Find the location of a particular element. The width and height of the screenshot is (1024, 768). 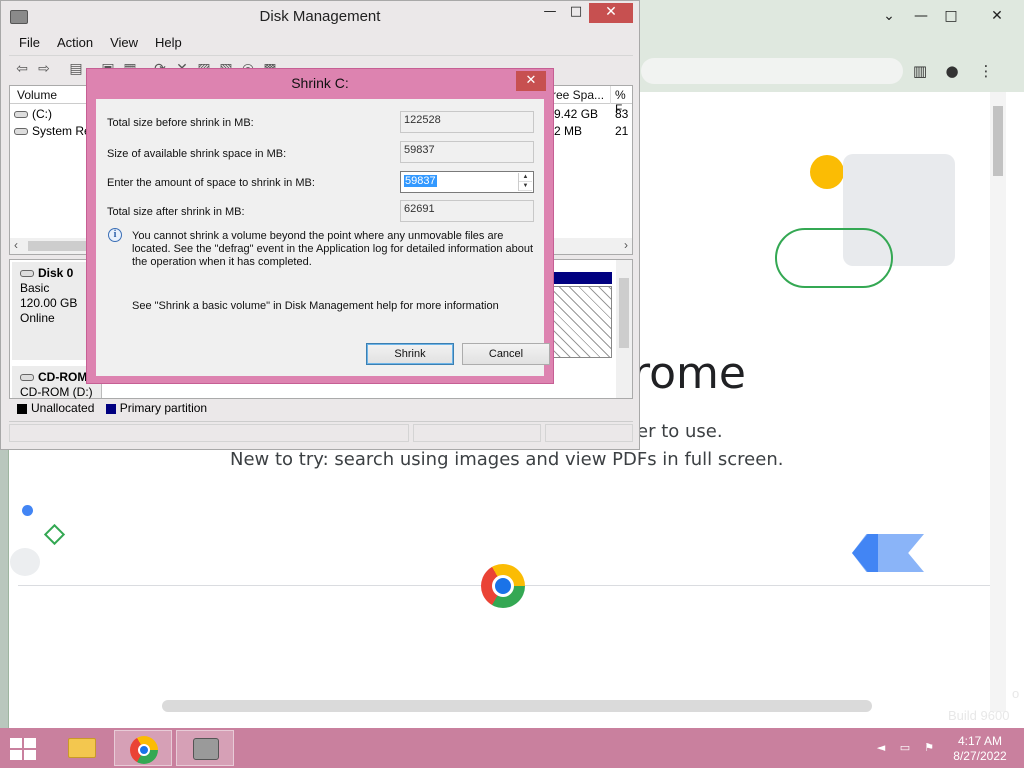

file-explorer-taskbar-button is located at coordinates (81, 748).